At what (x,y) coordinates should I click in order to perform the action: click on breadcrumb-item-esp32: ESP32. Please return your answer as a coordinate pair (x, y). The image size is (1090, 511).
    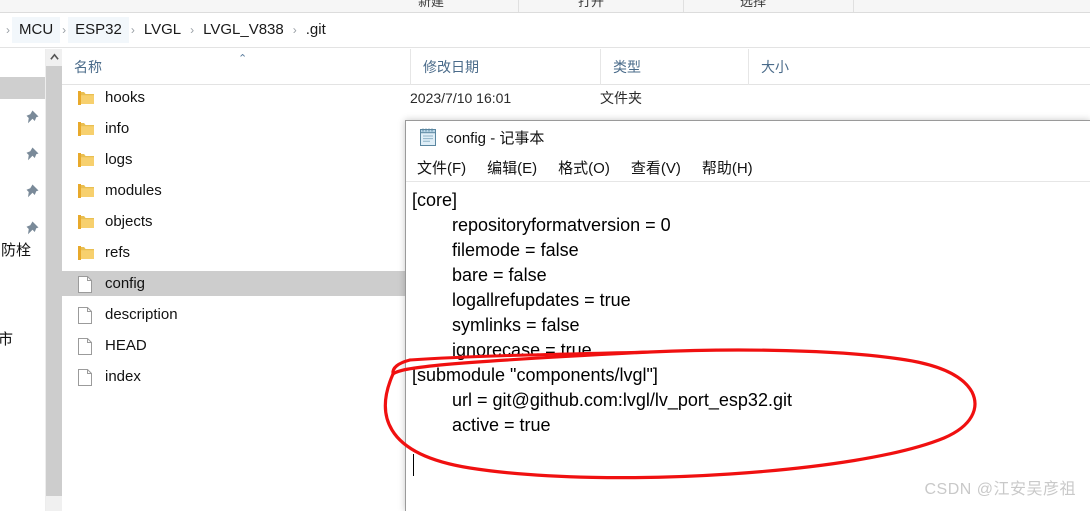
    Looking at the image, I should click on (98, 30).